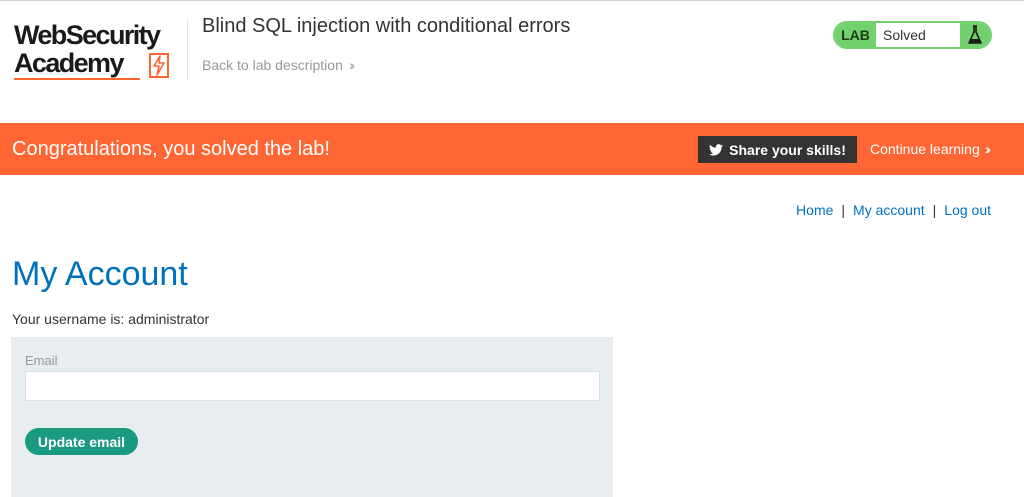 Image resolution: width=1024 pixels, height=497 pixels. I want to click on continue-learning-link: Continue learning ››, so click(931, 149).